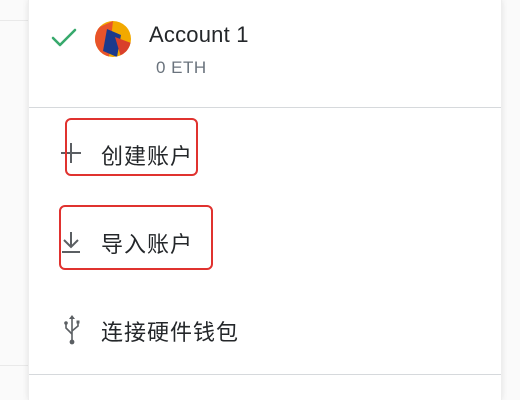  I want to click on connect-hardware-wallet-button: 连接硬件钱包, so click(265, 328).